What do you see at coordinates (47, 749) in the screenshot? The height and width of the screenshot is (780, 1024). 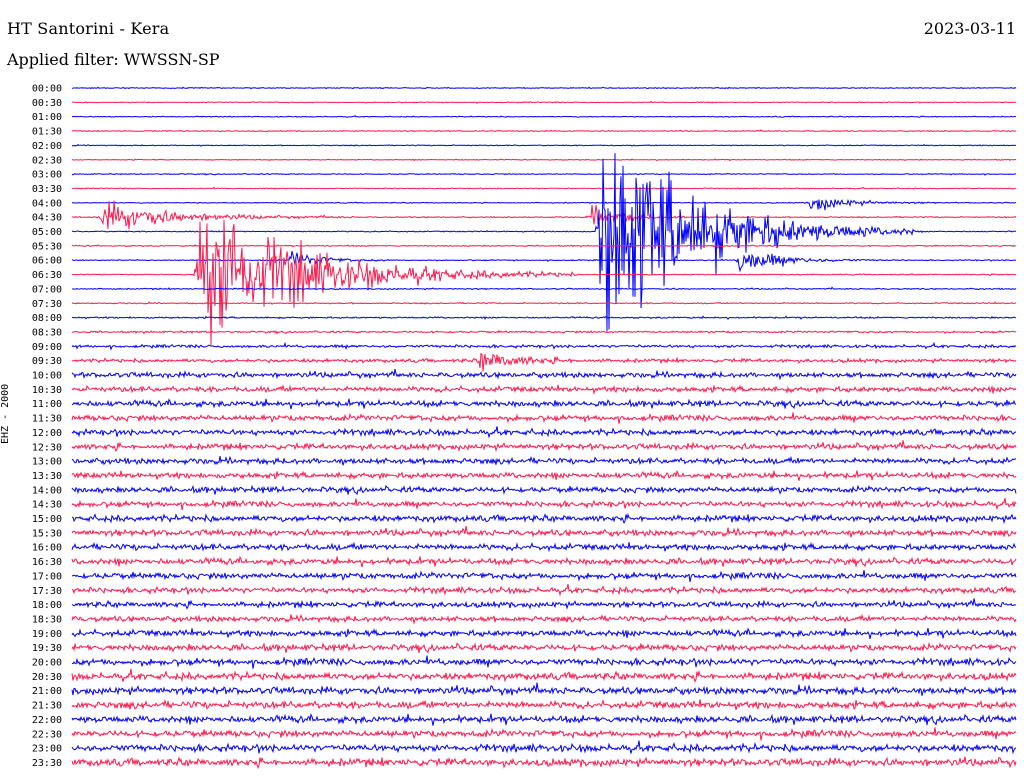 I see `row-time-label: 23:00` at bounding box center [47, 749].